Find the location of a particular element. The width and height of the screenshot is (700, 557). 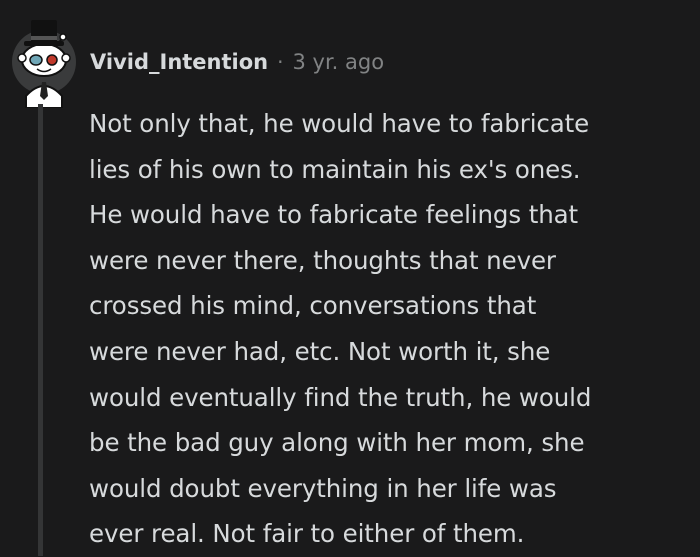

timestamp-link: 3 yr. ago is located at coordinates (338, 62).